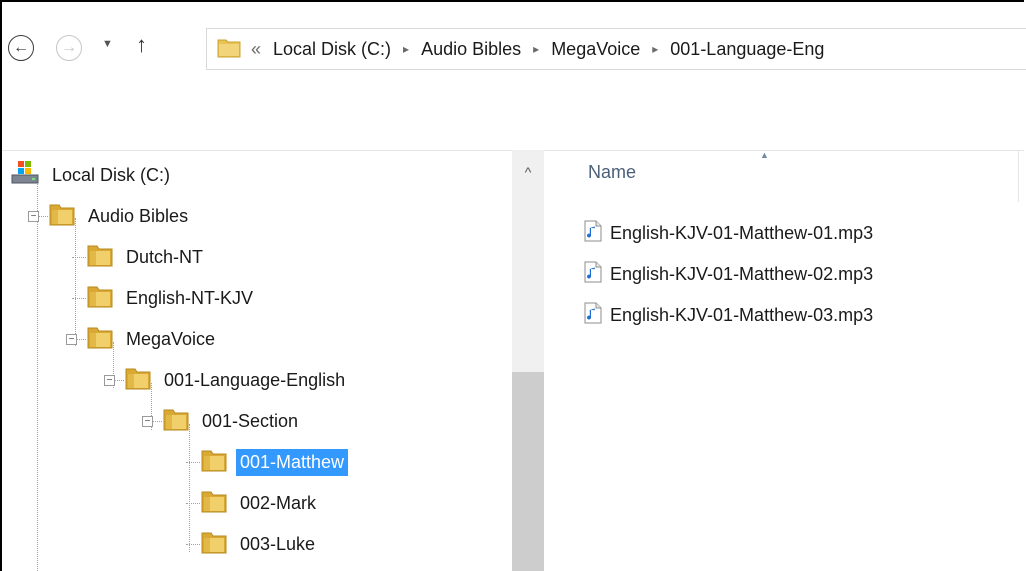  I want to click on up-arrow-icon: ↑, so click(141, 44).